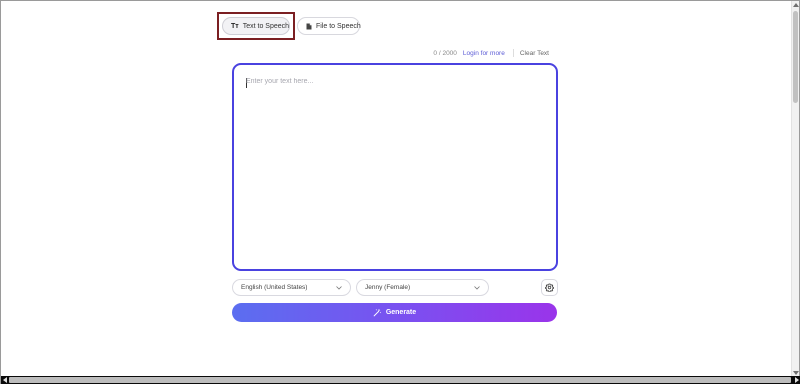 This screenshot has width=800, height=384. What do you see at coordinates (338, 26) in the screenshot?
I see `tab-file-to-speech-label: File to Speech` at bounding box center [338, 26].